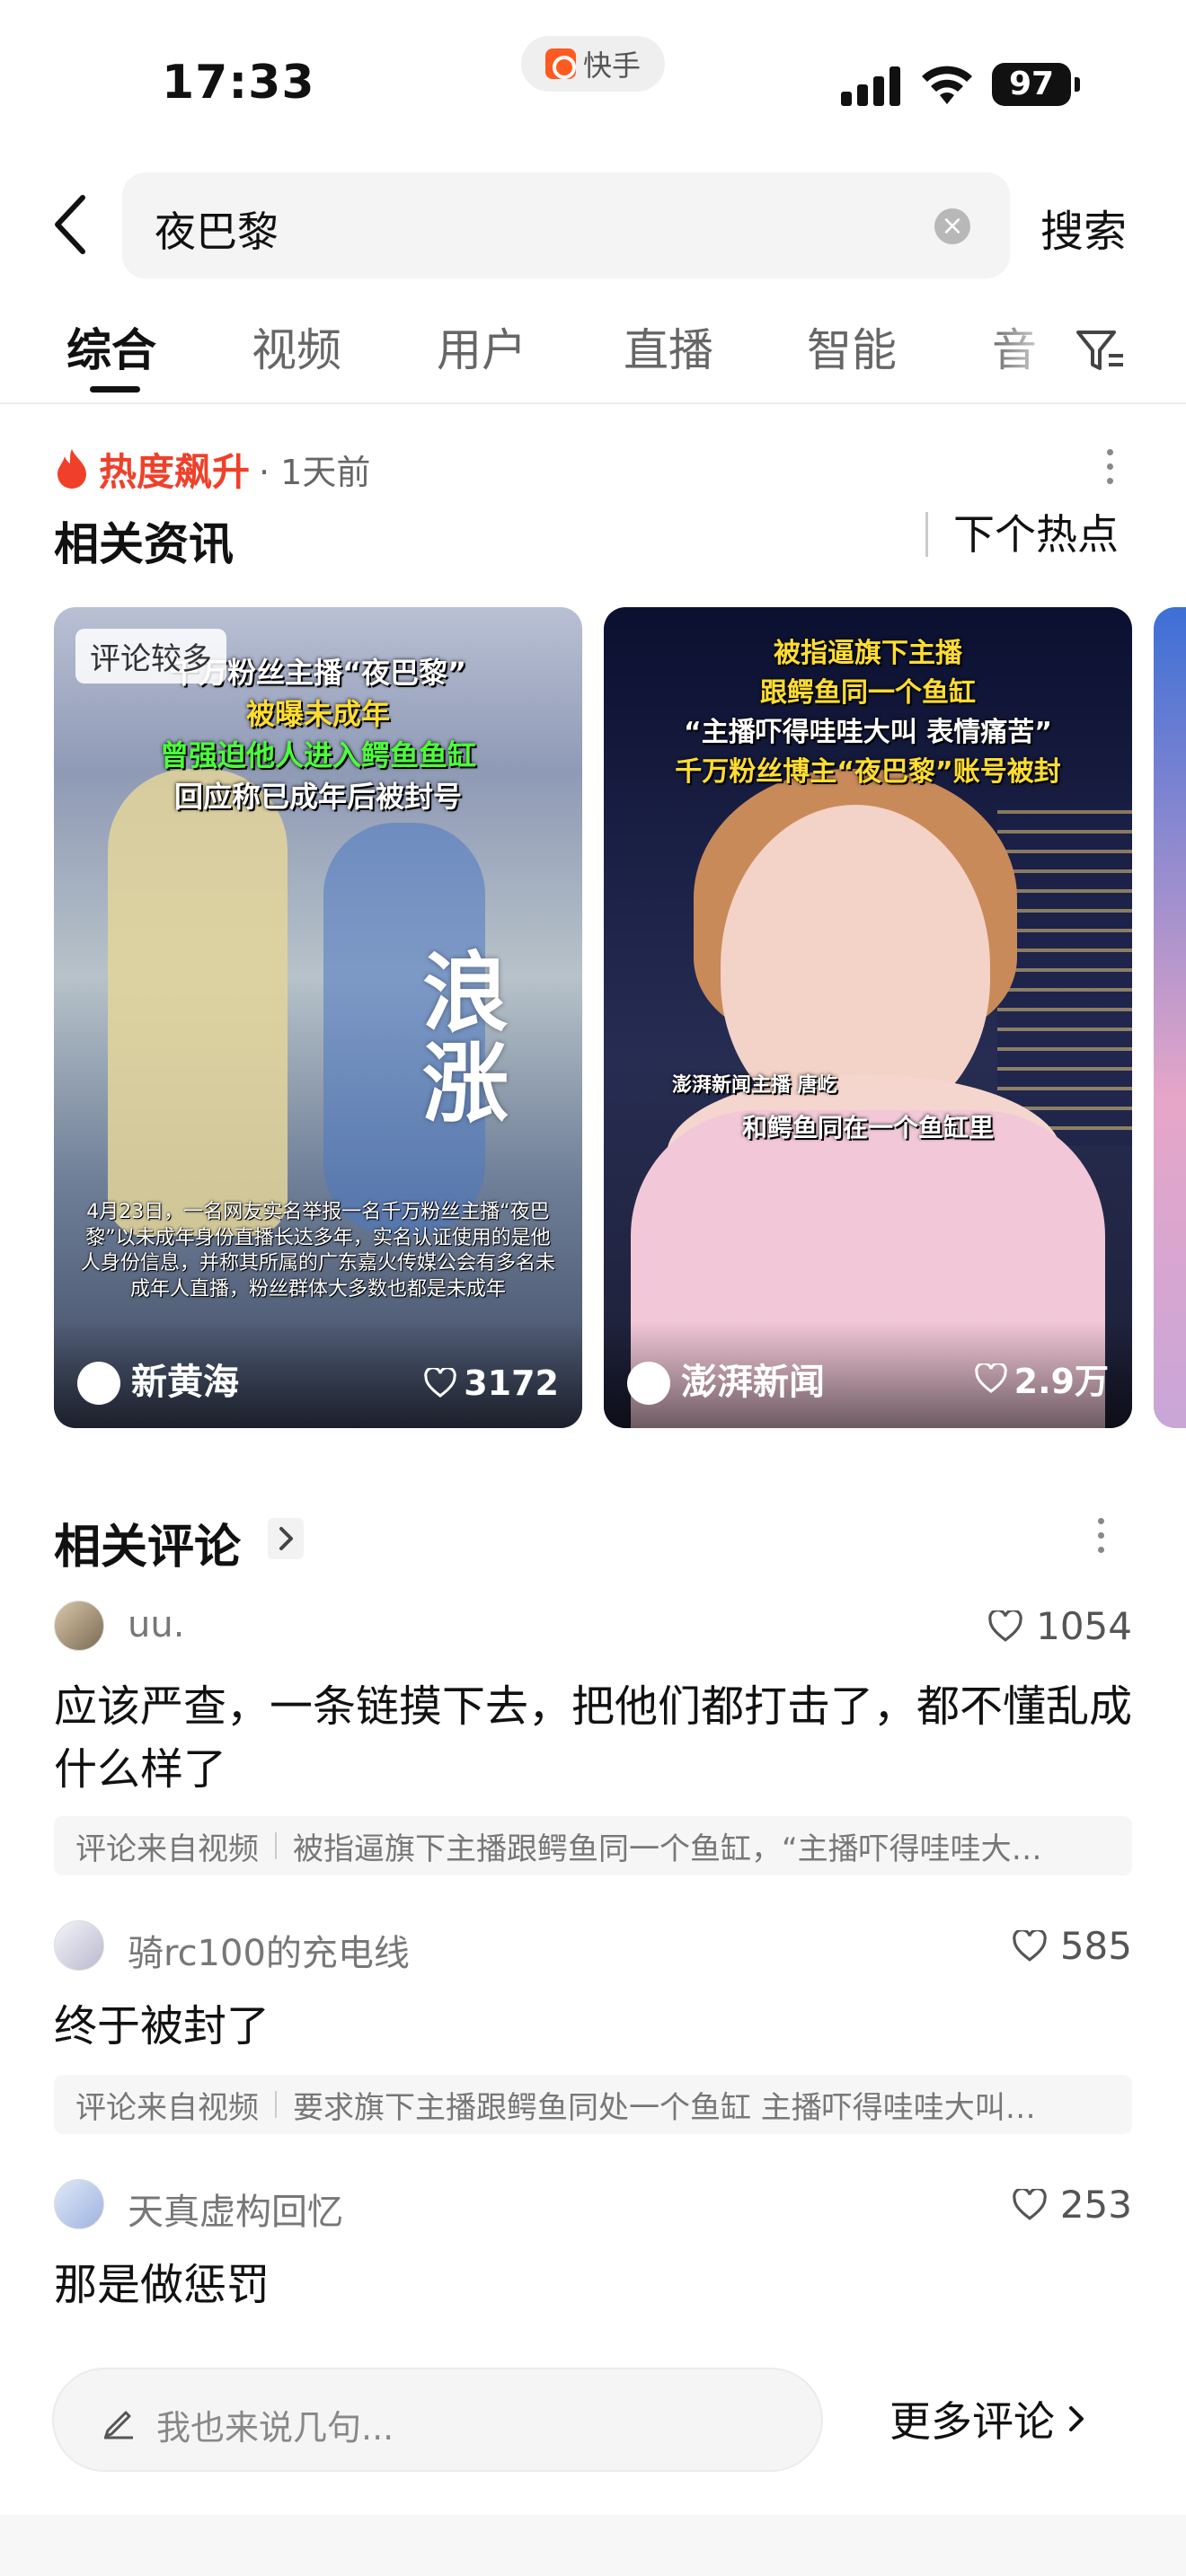 This screenshot has width=1186, height=2576. Describe the element at coordinates (1084, 1626) in the screenshot. I see `comment-likes-count: 1054` at that location.